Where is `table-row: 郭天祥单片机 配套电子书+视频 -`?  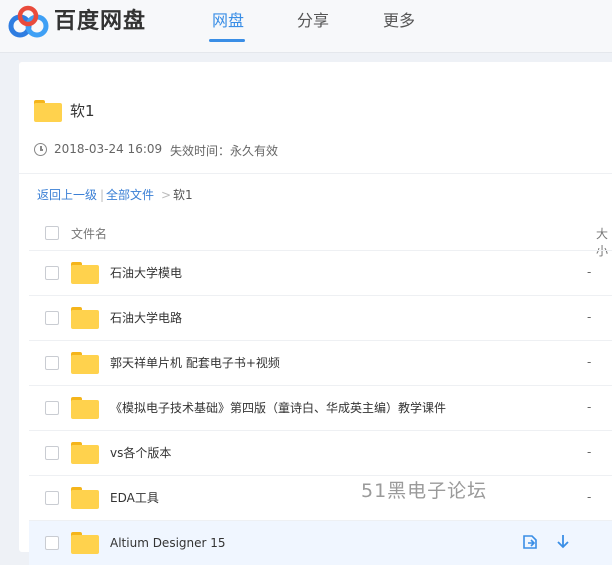
table-row: 郭天祥单片机 配套电子书+视频 - is located at coordinates (320, 362).